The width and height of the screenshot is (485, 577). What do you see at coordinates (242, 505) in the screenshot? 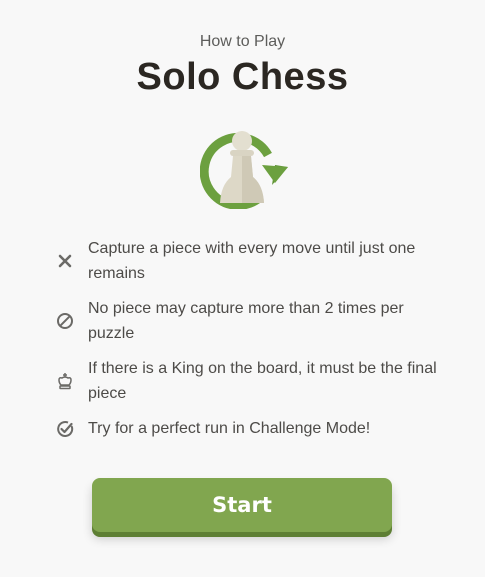
I see `start-button: Start` at bounding box center [242, 505].